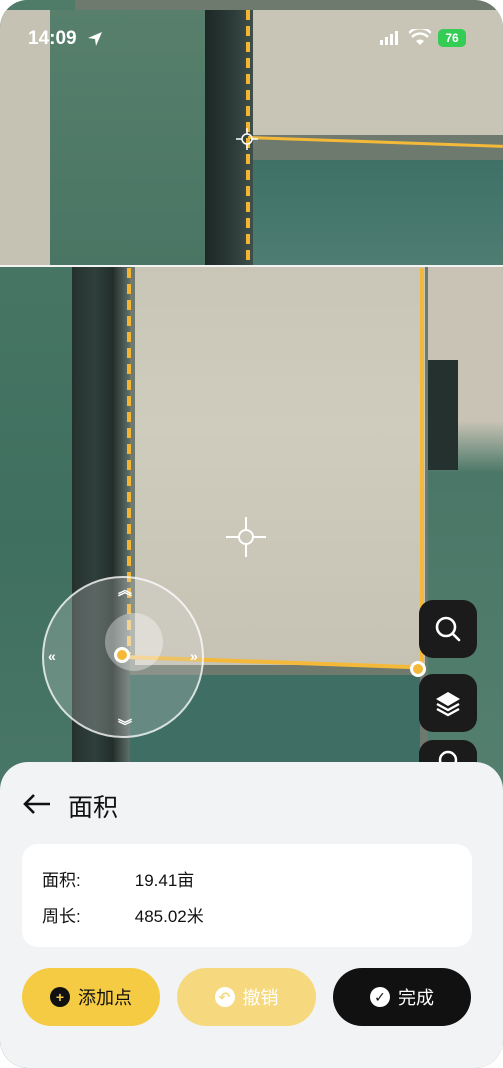 Image resolution: width=503 pixels, height=1068 pixels. I want to click on done-button: ✓ 完成, so click(402, 997).